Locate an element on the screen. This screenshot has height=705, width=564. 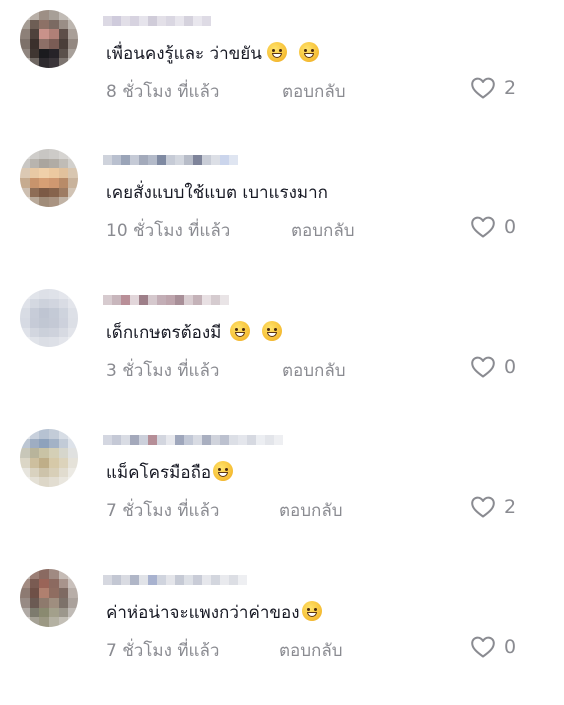
comment-text-content: เด็กเกษตรต้องมี is located at coordinates (164, 333).